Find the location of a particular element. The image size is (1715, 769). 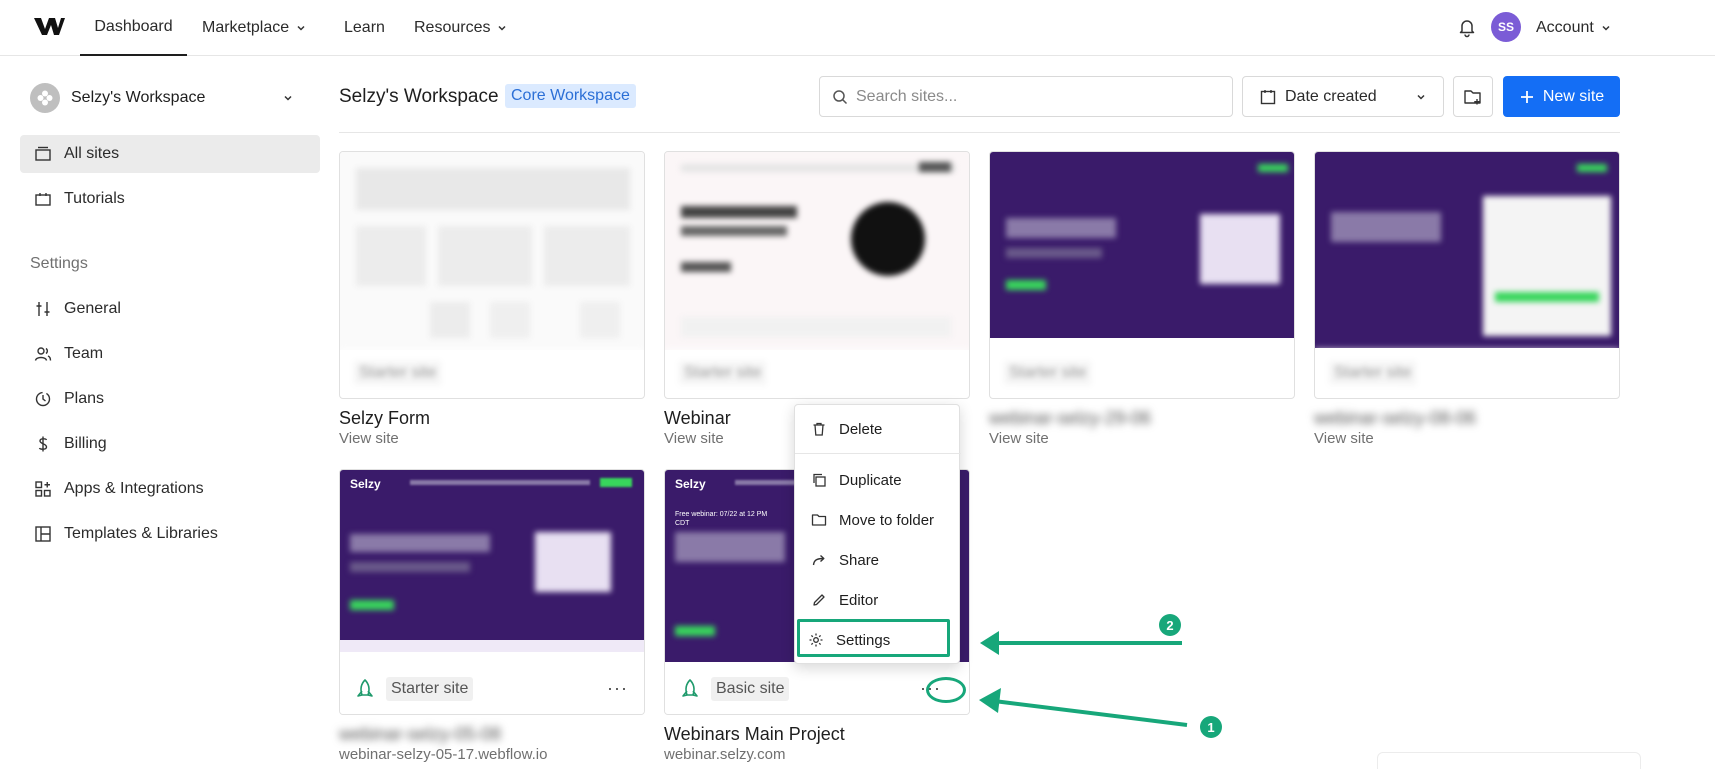

sidebar-item-templates-libraries: Templates & Libraries is located at coordinates (170, 534).